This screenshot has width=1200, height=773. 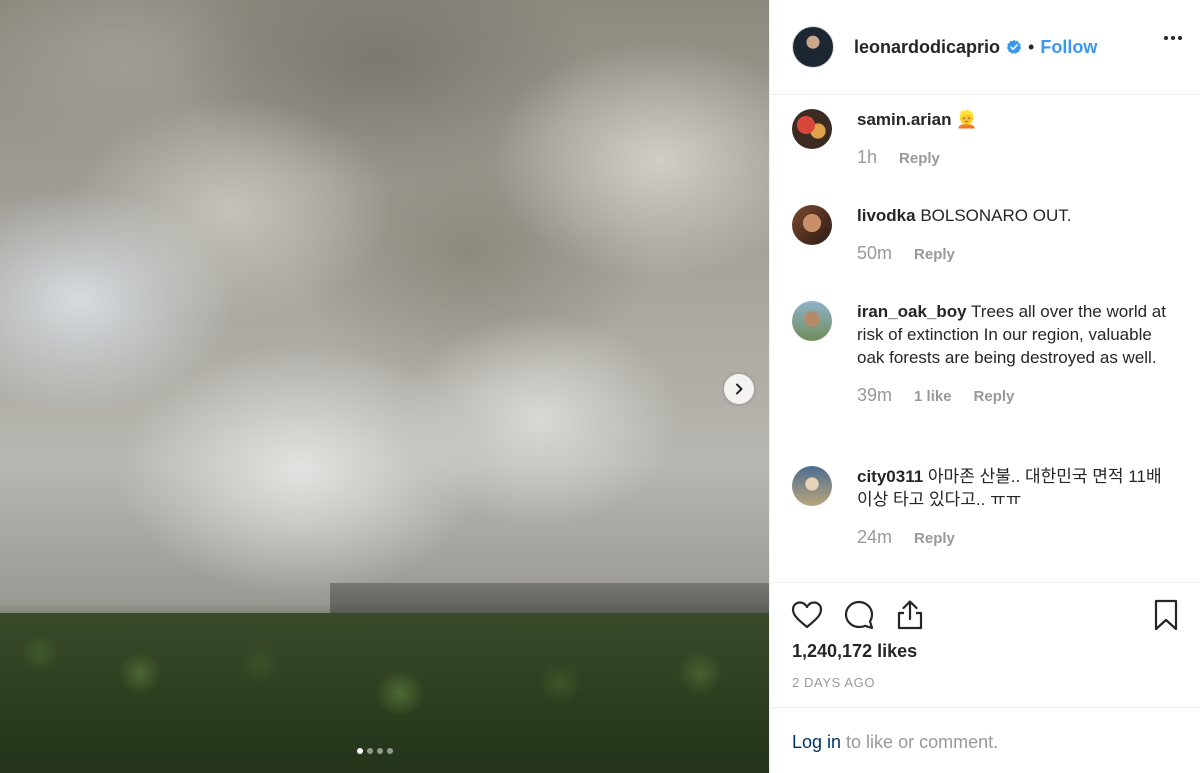 What do you see at coordinates (927, 47) in the screenshot?
I see `author-username: leonardodicaprio` at bounding box center [927, 47].